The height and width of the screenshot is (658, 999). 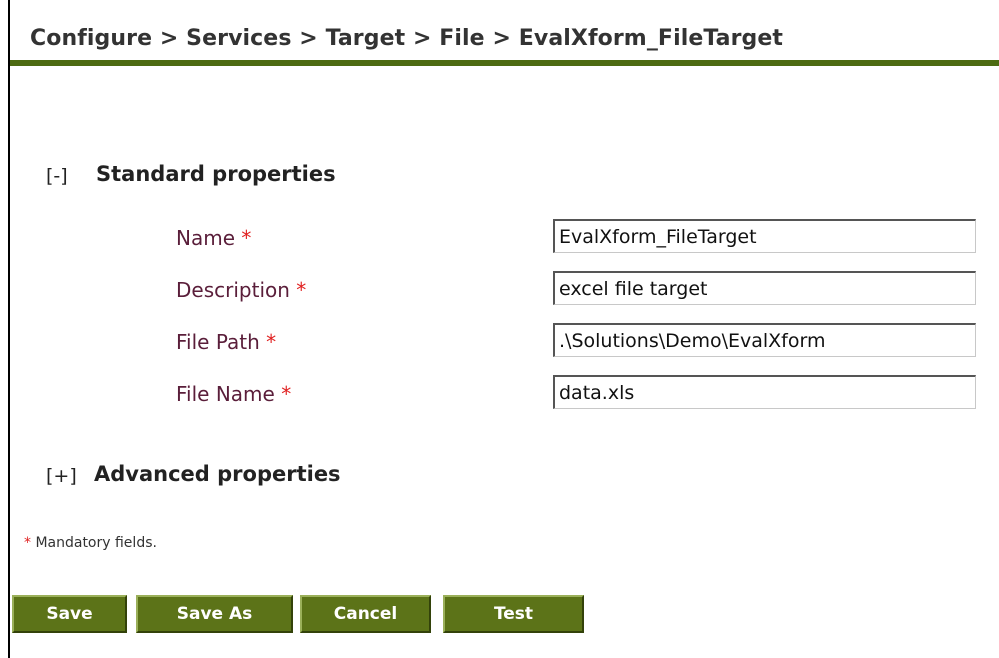 What do you see at coordinates (365, 614) in the screenshot?
I see `cancel-button: Cancel` at bounding box center [365, 614].